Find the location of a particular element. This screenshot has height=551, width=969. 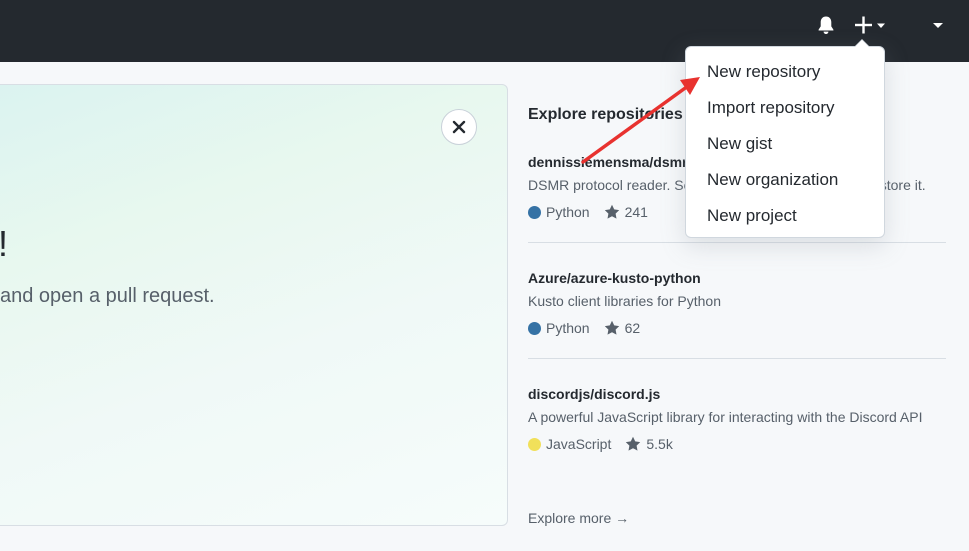

close-icon is located at coordinates (459, 127).